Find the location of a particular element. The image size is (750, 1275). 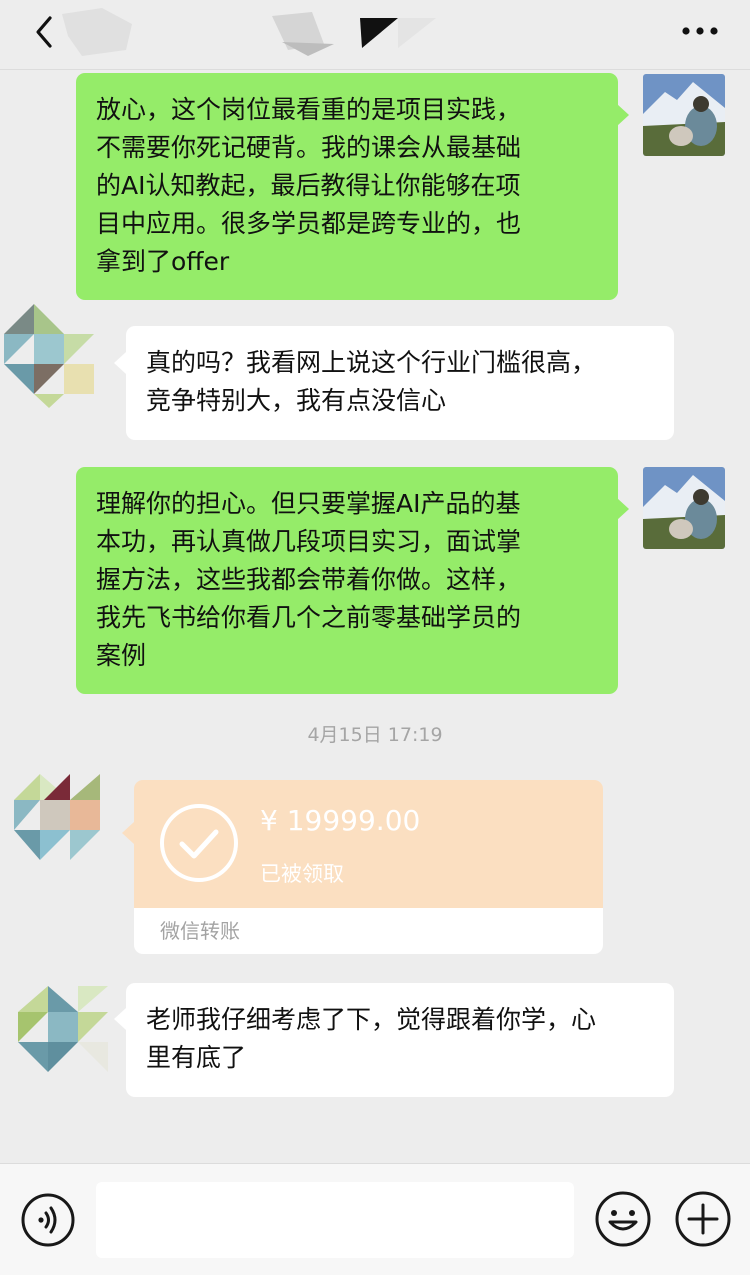

ellipsis-icon is located at coordinates (700, 31).